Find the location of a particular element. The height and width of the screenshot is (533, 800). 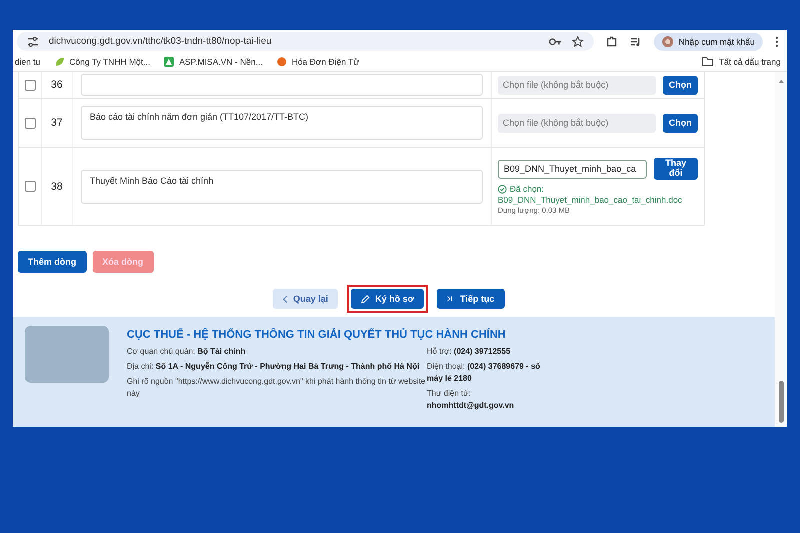

leaf-icon is located at coordinates (59, 62).